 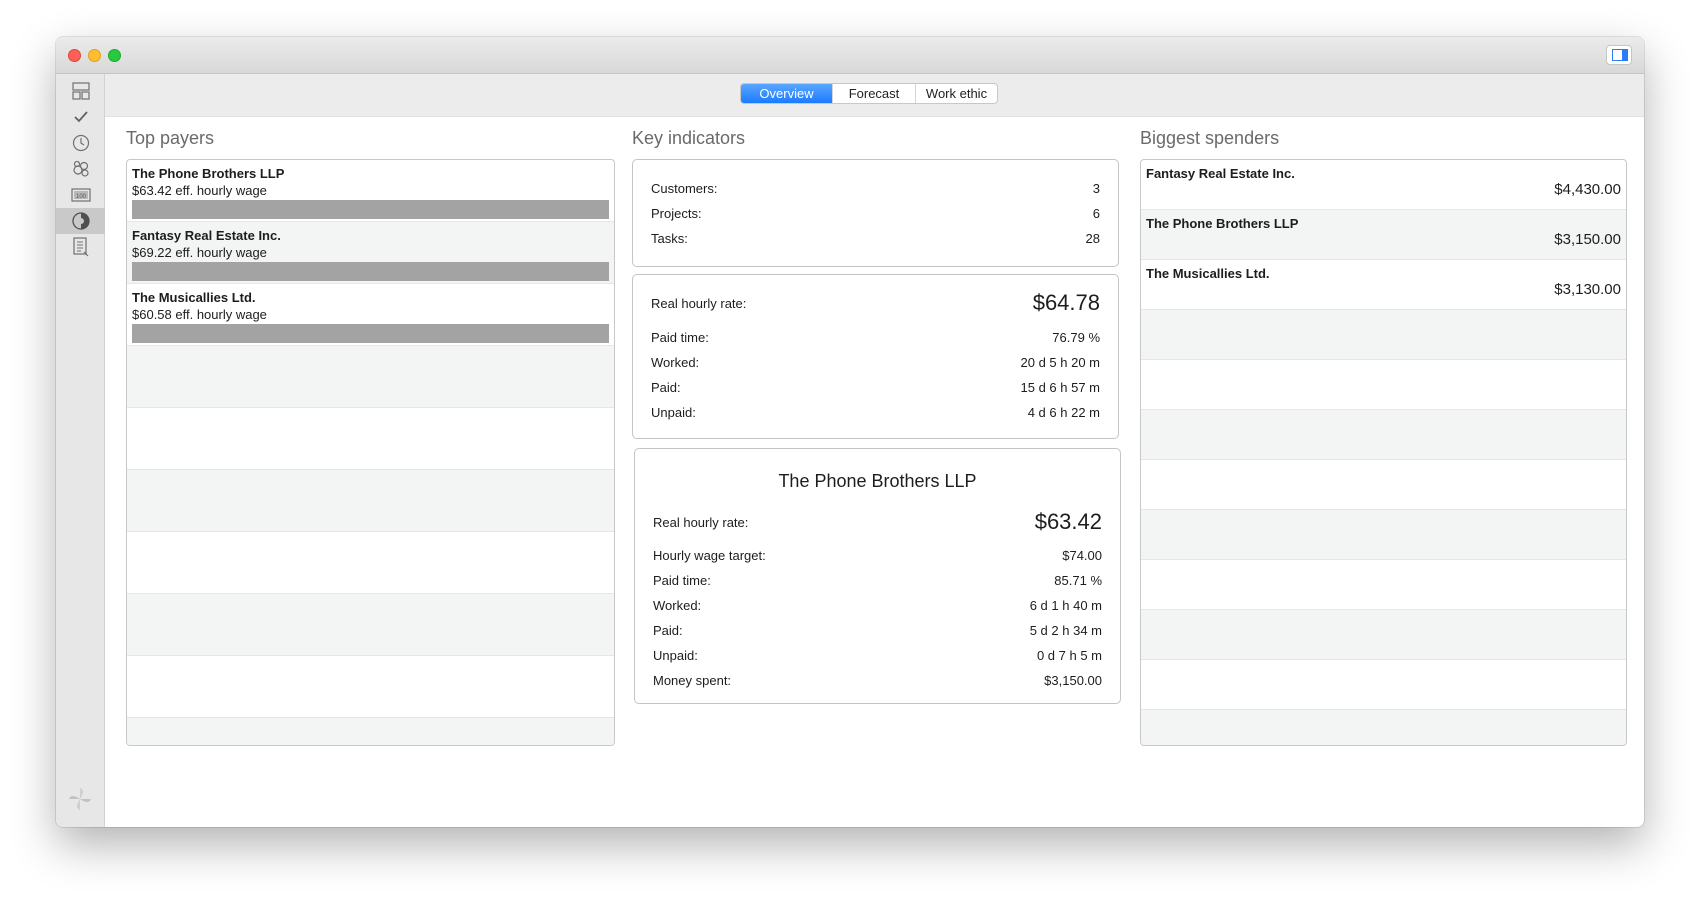 What do you see at coordinates (877, 481) in the screenshot?
I see `customer-name-title: The Phone Brothers LLP` at bounding box center [877, 481].